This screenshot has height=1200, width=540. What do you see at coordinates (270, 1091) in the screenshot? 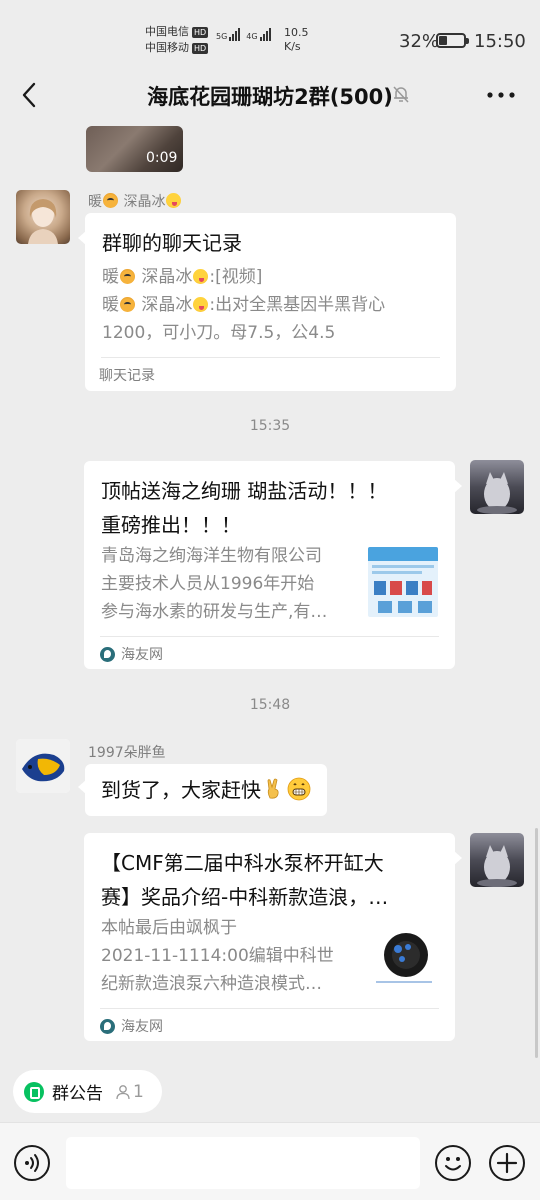
I see `announcement-bar: 群公告 1` at bounding box center [270, 1091].